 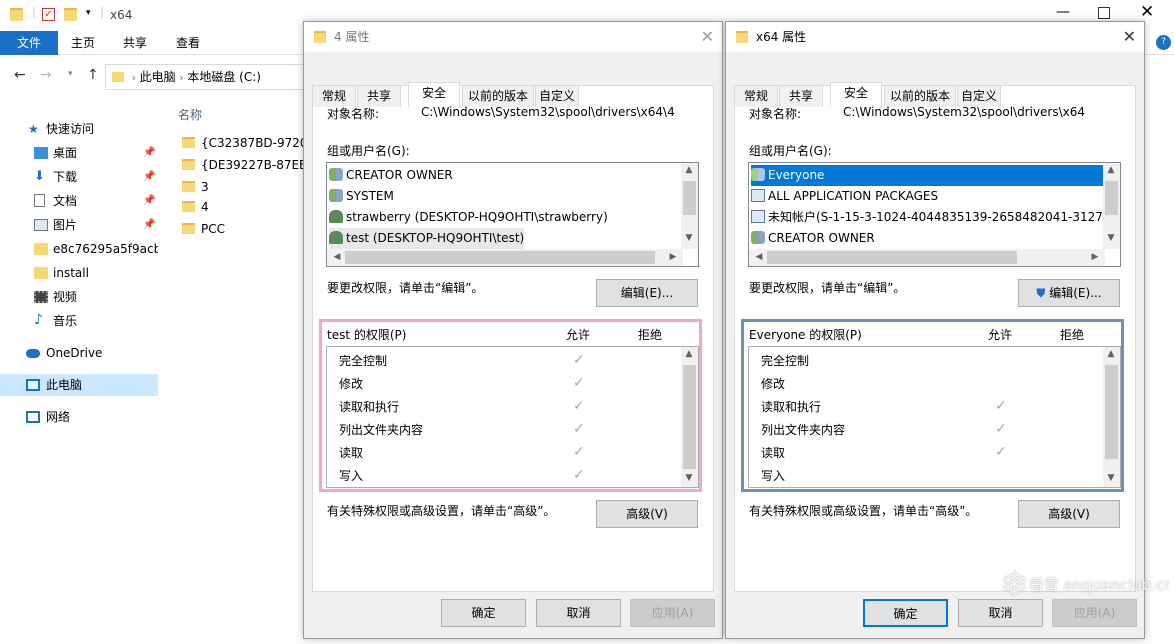 I want to click on user-item: SYSTEM, so click(x=361, y=196).